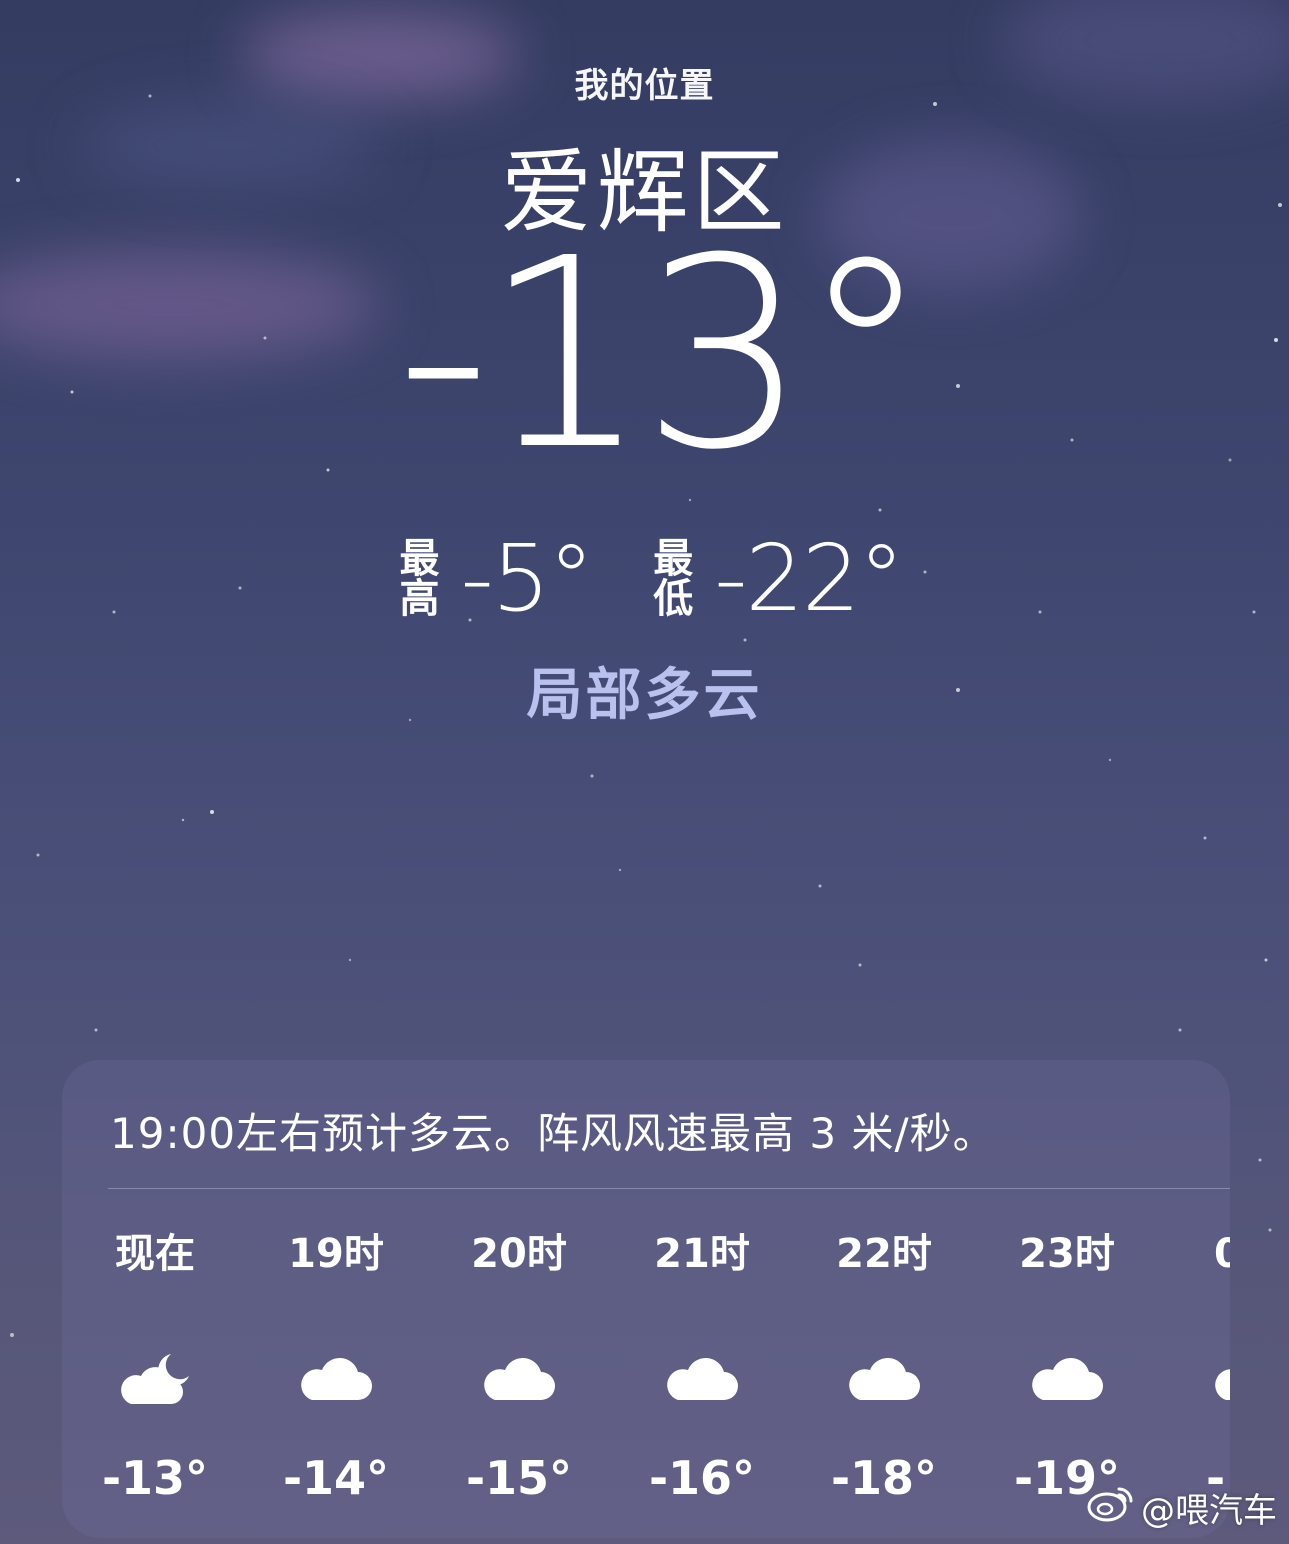 The width and height of the screenshot is (1289, 1544). I want to click on hour-label: 21时, so click(702, 1254).